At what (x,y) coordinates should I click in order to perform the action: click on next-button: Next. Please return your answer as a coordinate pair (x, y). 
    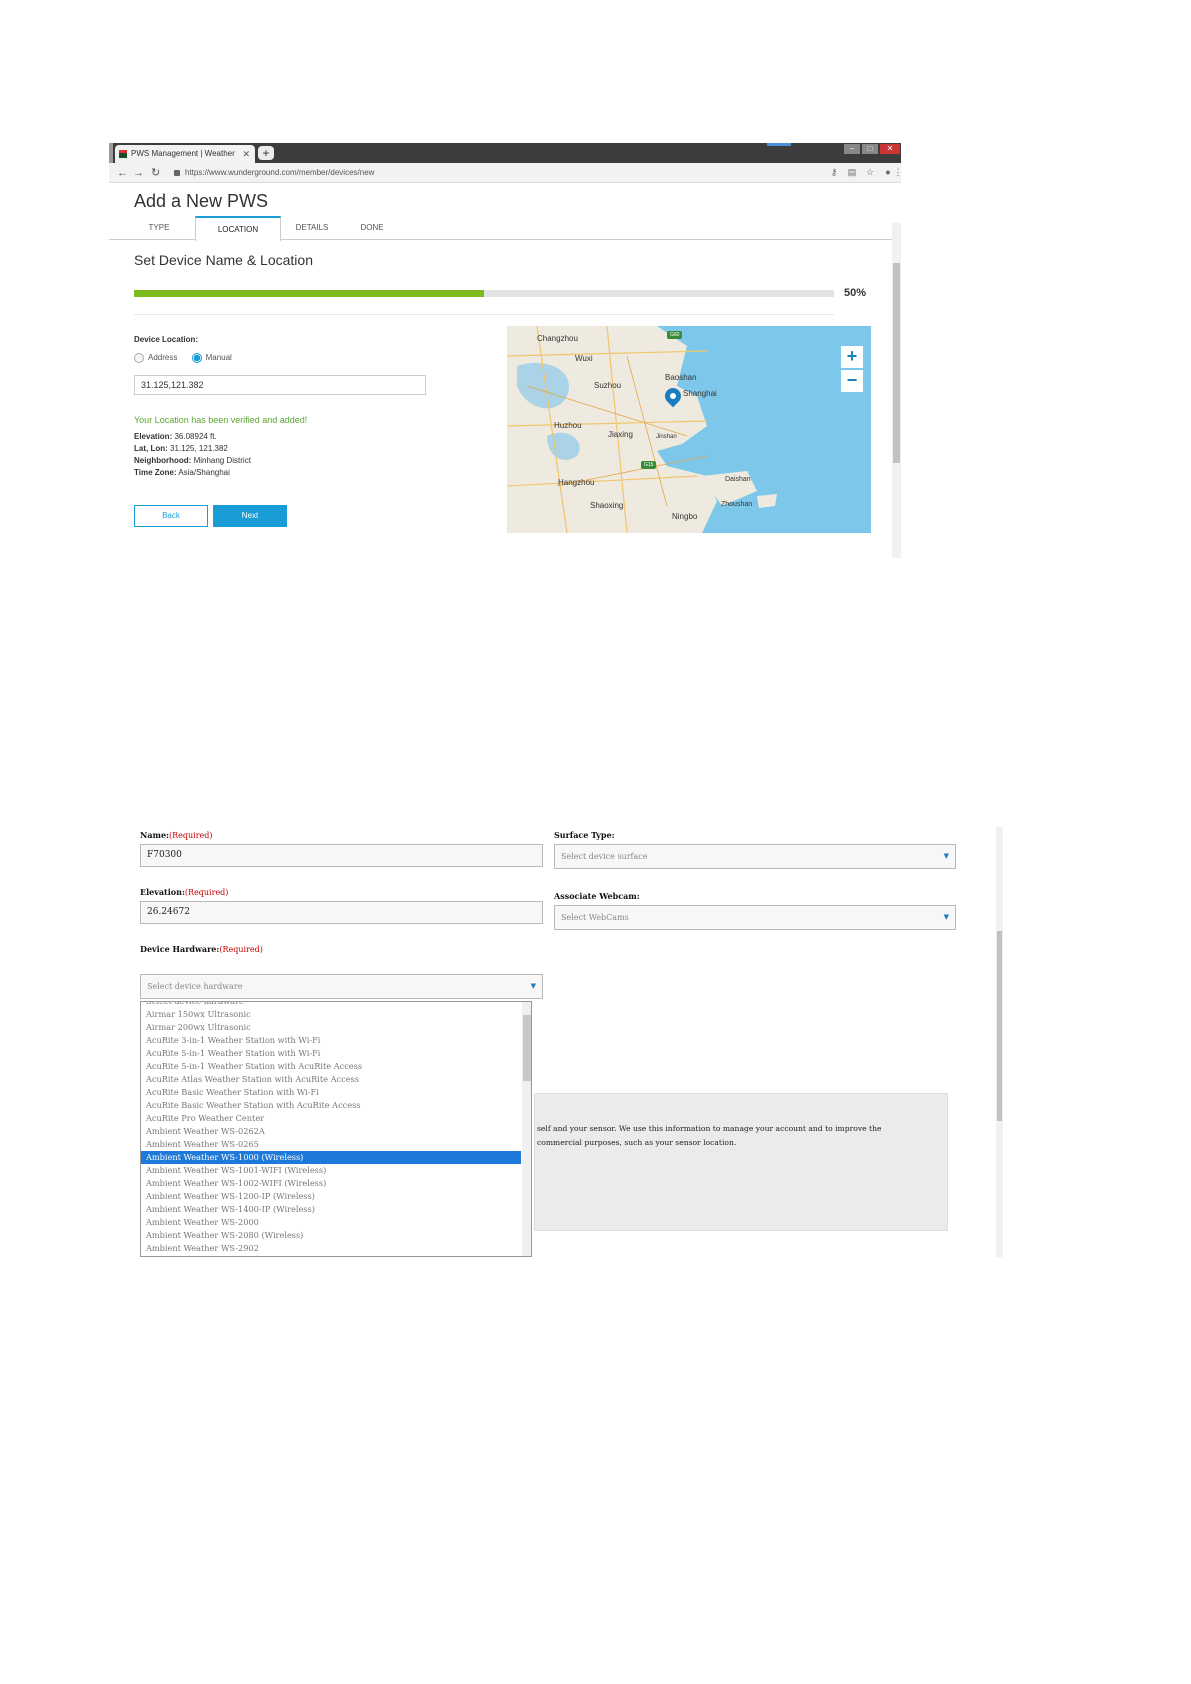
    Looking at the image, I should click on (250, 516).